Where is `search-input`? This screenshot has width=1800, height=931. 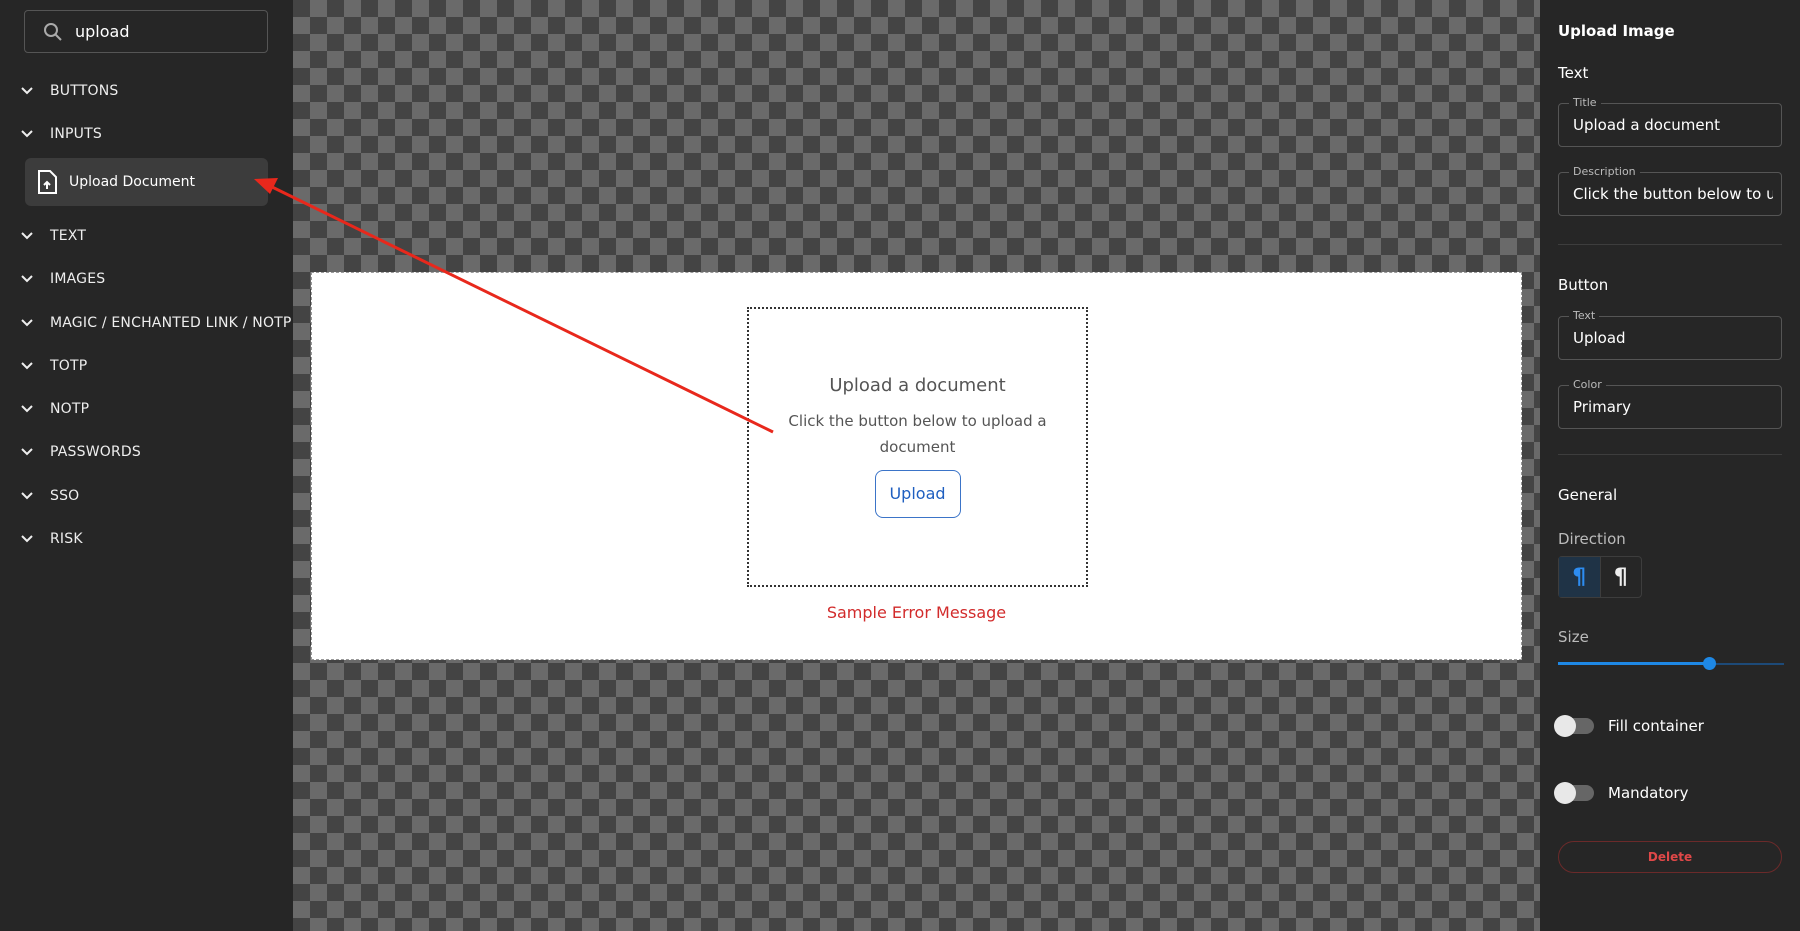 search-input is located at coordinates (155, 31).